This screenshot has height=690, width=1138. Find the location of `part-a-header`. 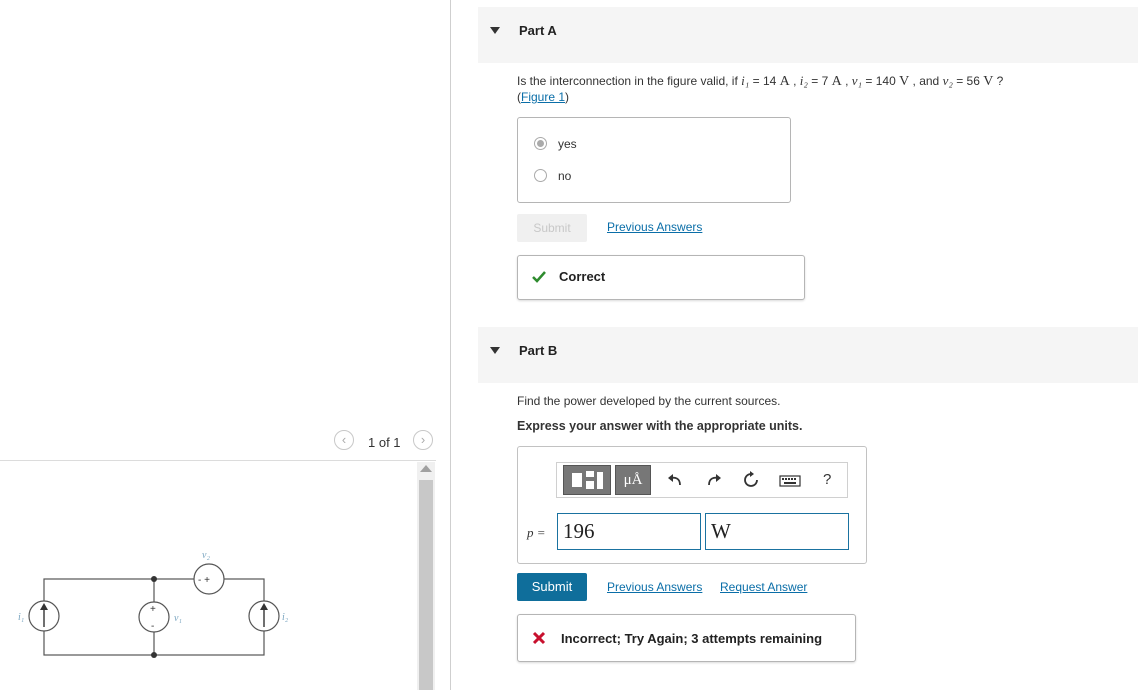

part-a-header is located at coordinates (808, 35).